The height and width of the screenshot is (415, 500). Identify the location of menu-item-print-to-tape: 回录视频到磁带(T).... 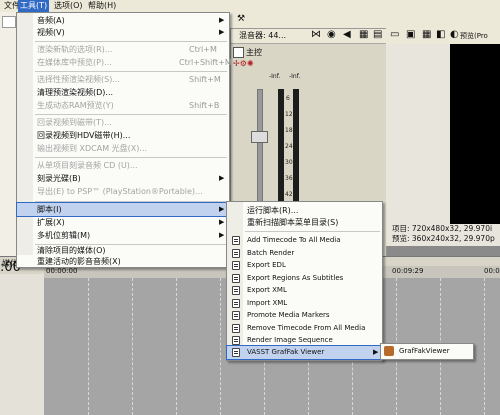
(123, 122).